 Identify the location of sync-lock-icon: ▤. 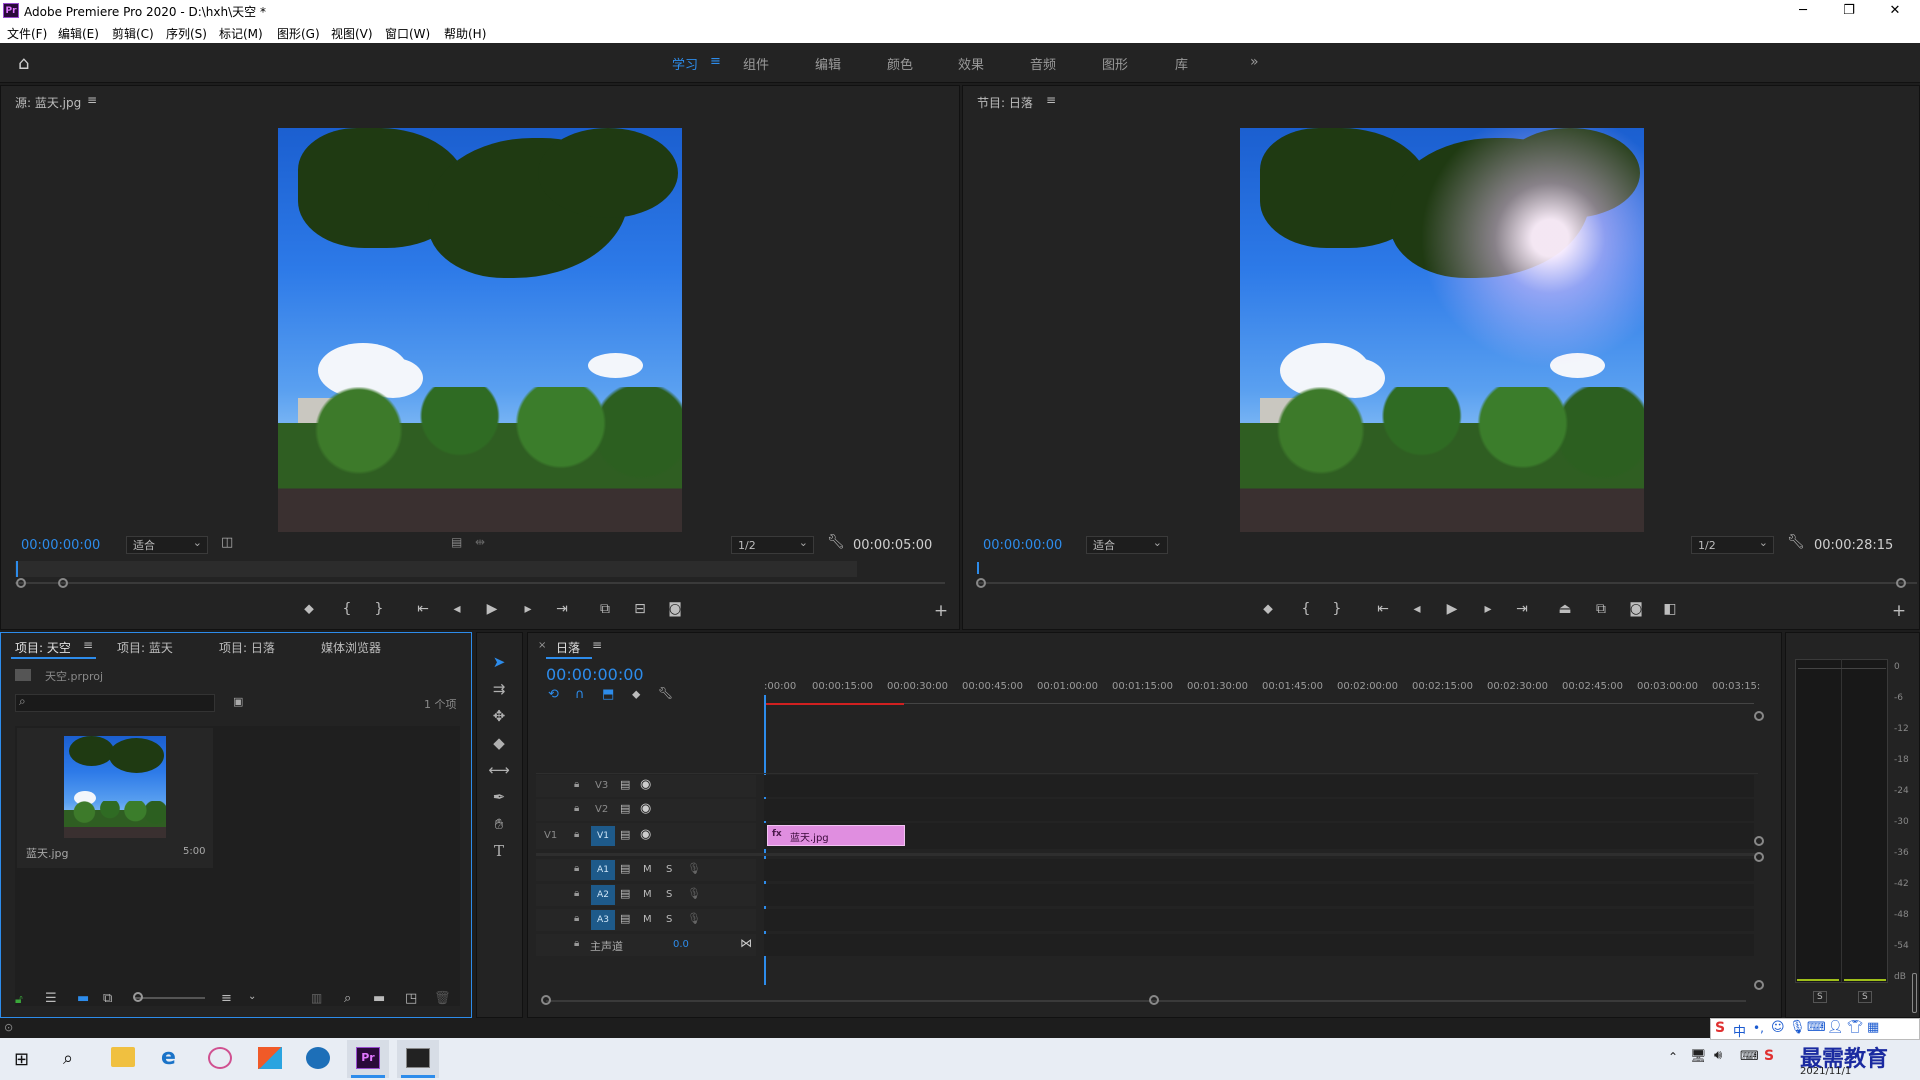
(625, 918).